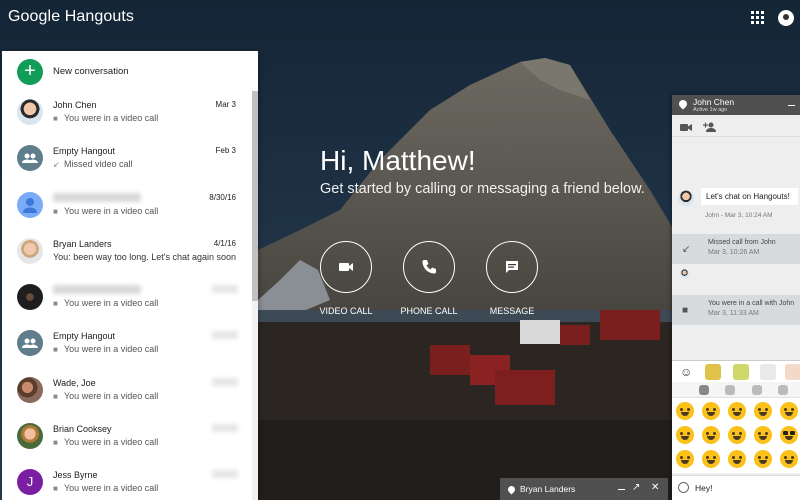  What do you see at coordinates (686, 249) in the screenshot?
I see `missed-call-icon: ↙` at bounding box center [686, 249].